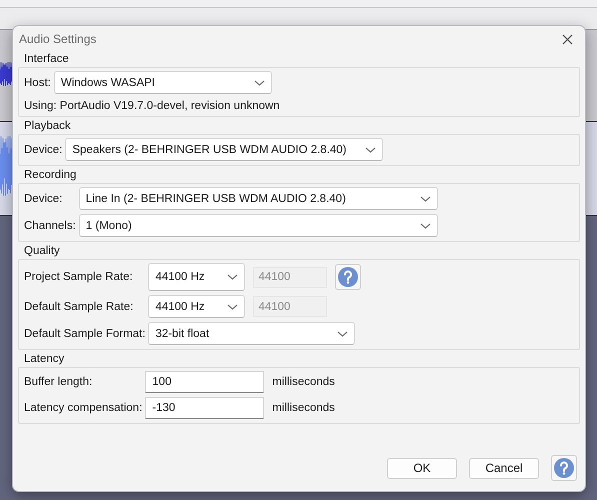 The height and width of the screenshot is (500, 597). Describe the element at coordinates (50, 175) in the screenshot. I see `group-title: Recording` at that location.